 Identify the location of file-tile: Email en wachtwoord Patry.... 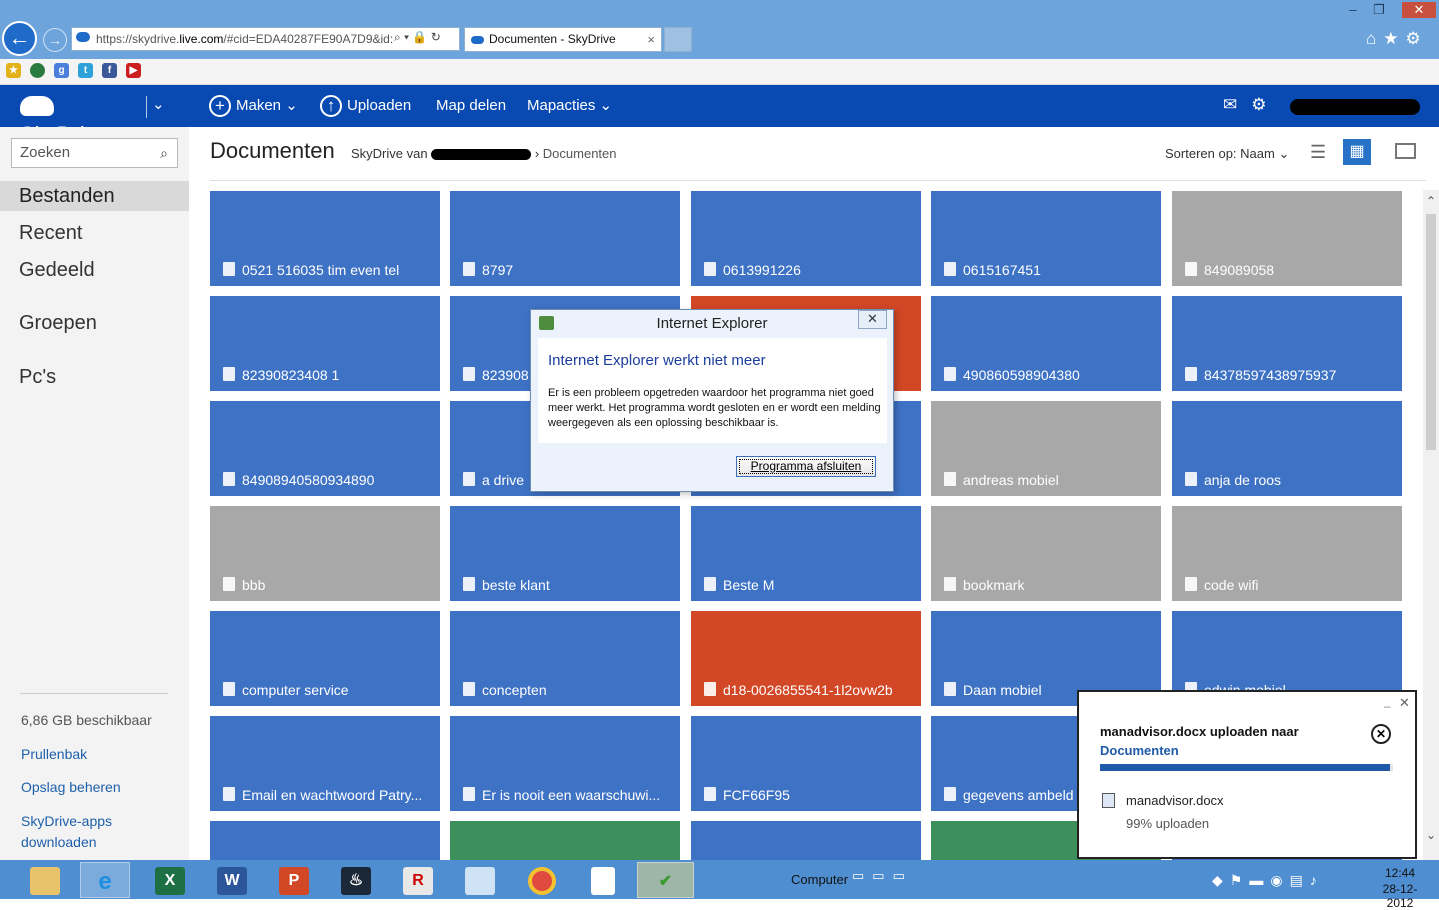
(325, 763).